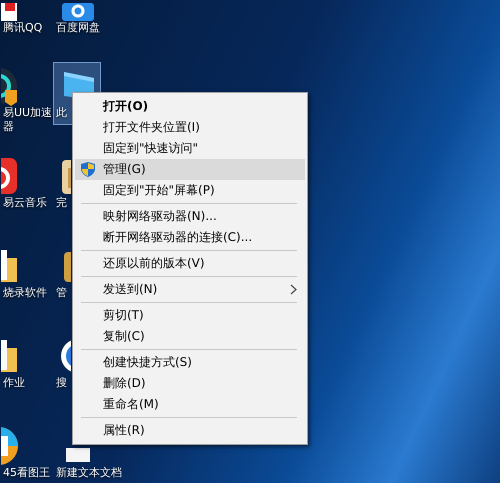 The image size is (500, 483). Describe the element at coordinates (29, 183) in the screenshot. I see `desktop-icon: 易云音乐` at that location.